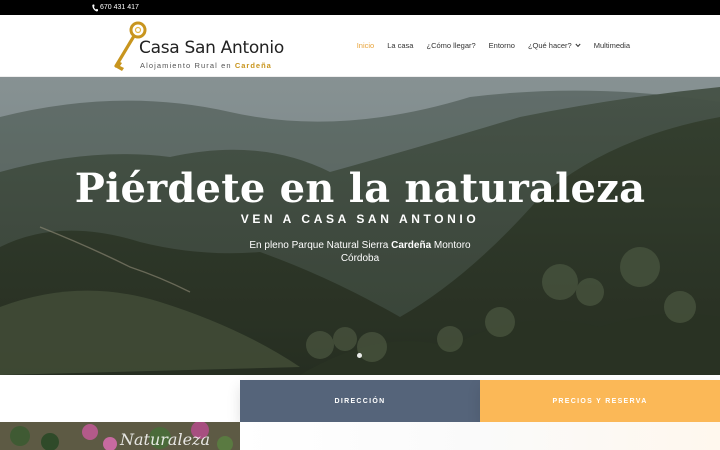 This screenshot has height=450, width=720. I want to click on brand-tagline: Alojamiento Rural en Cardeña, so click(206, 65).